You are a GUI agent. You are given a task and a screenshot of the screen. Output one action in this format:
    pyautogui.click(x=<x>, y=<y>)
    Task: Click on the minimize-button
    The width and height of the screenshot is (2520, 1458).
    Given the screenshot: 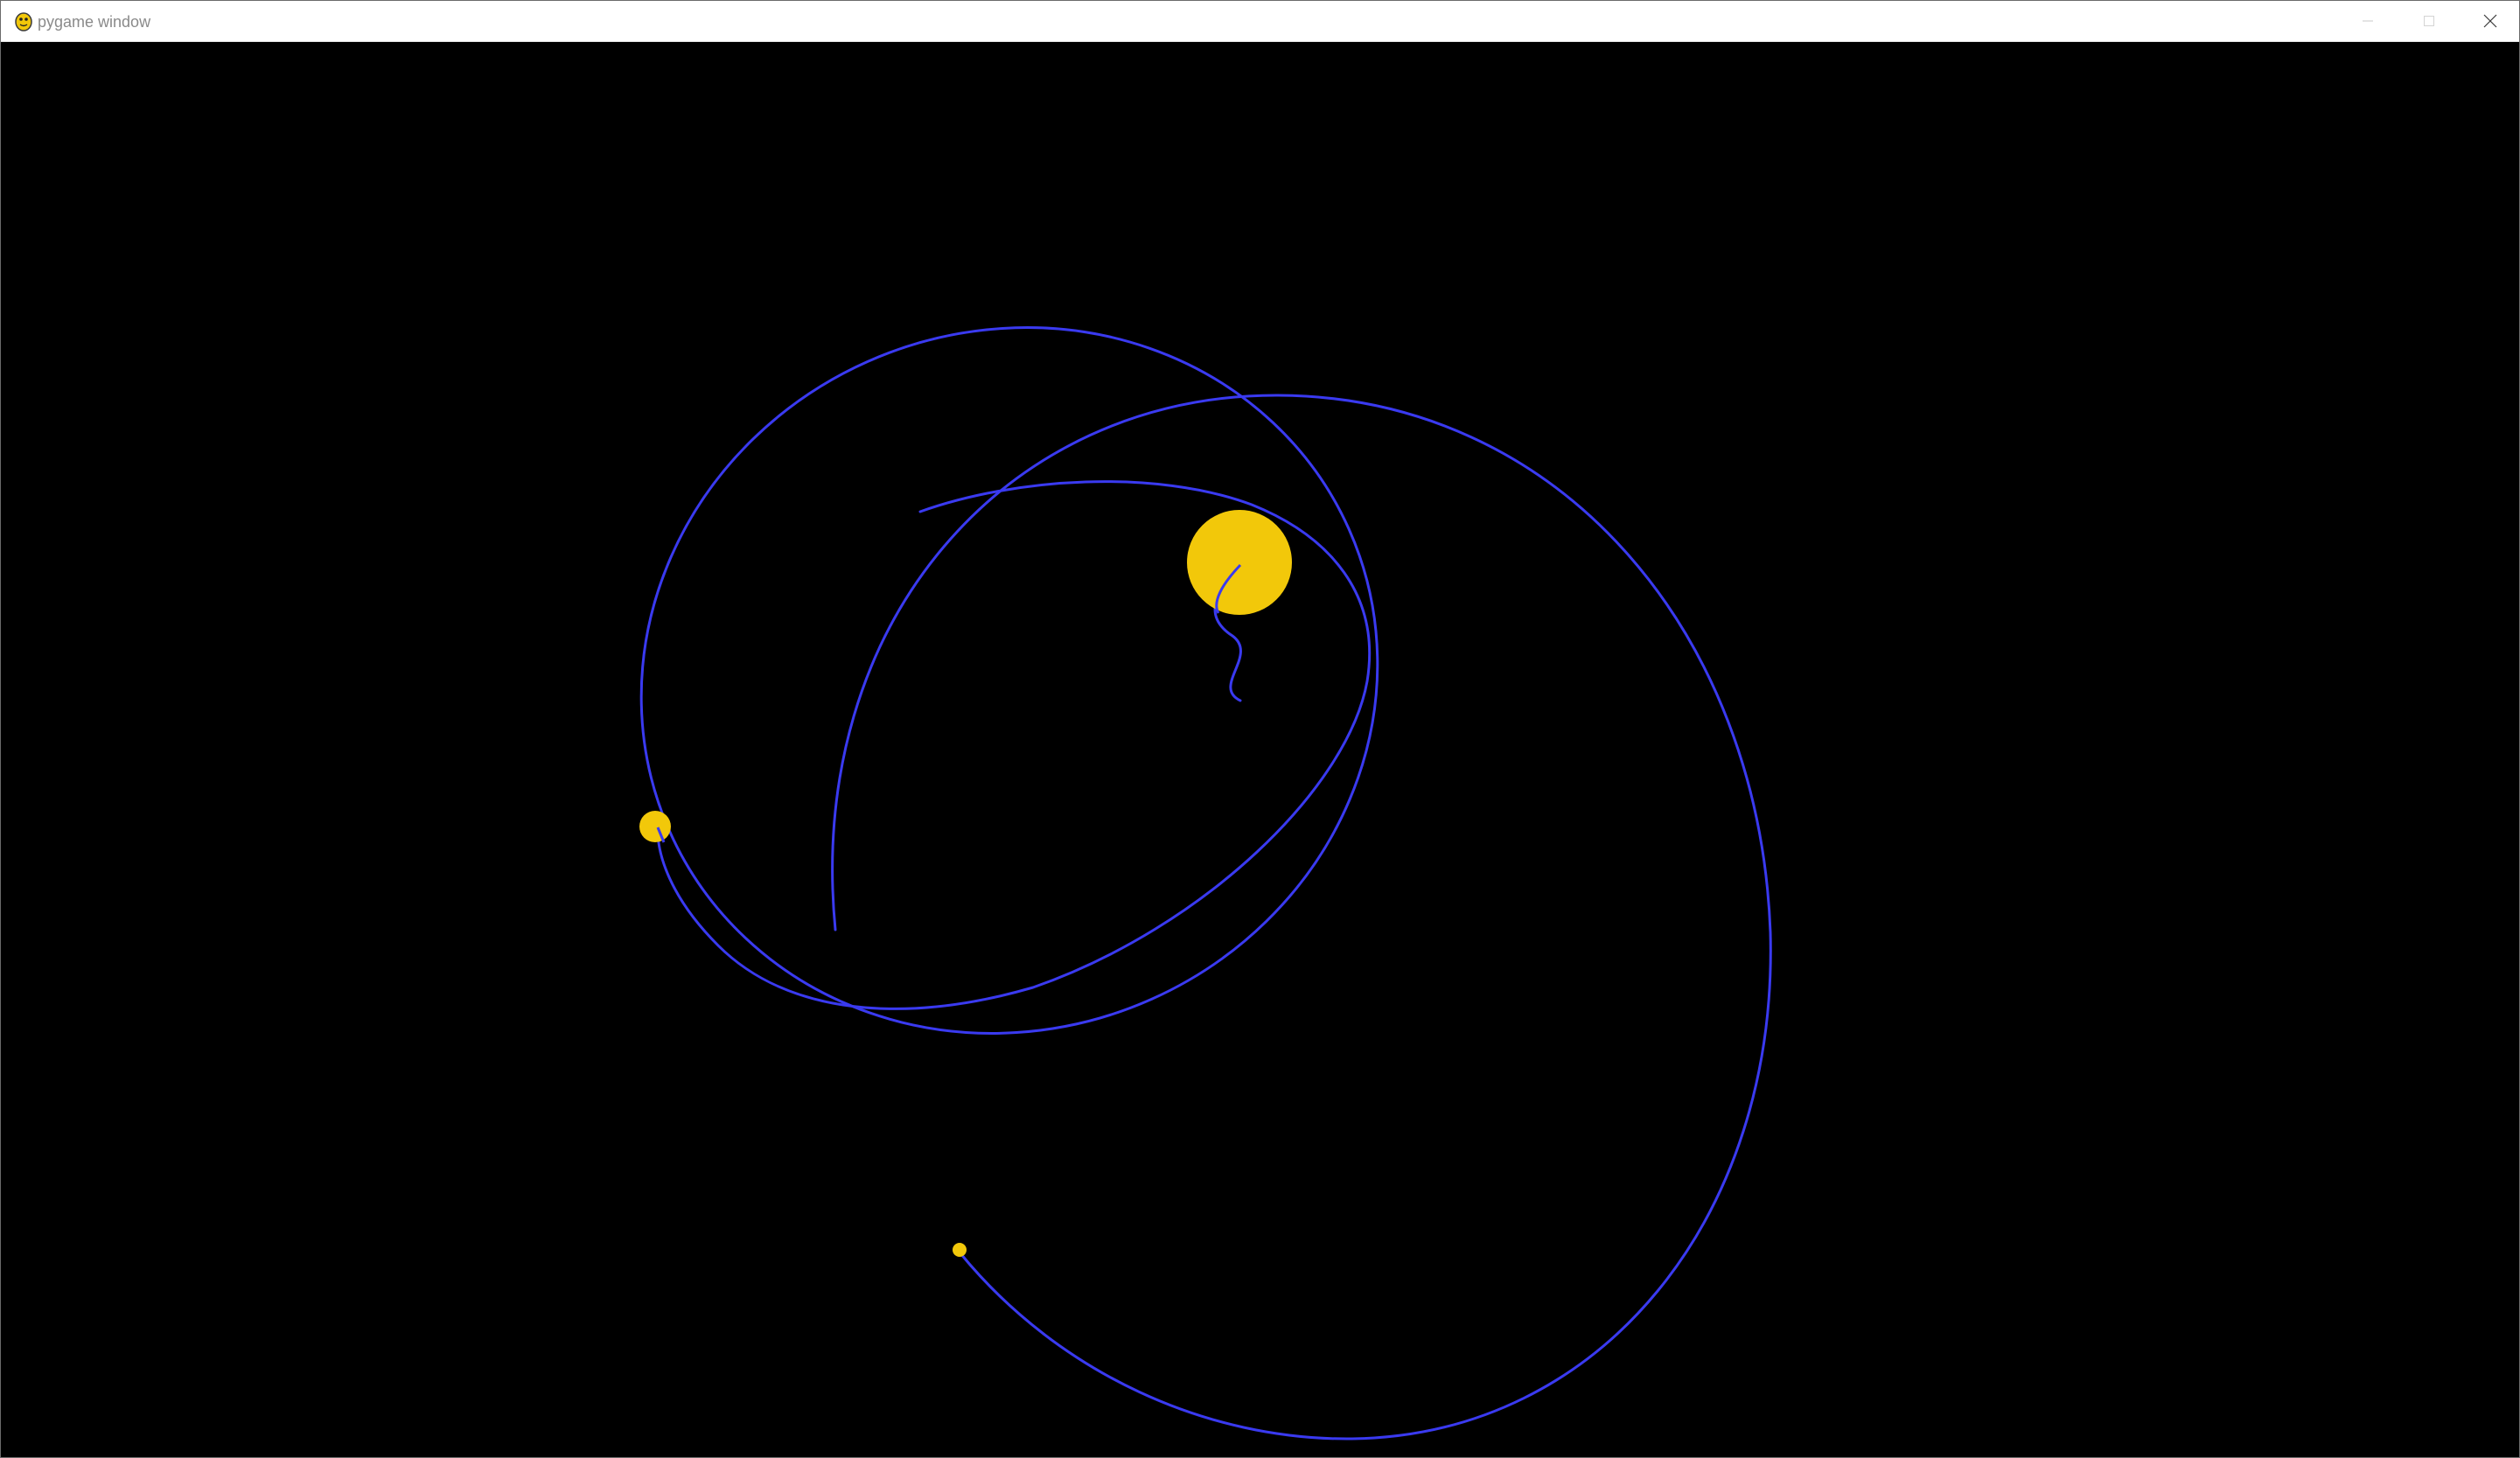 What is the action you would take?
    pyautogui.click(x=2367, y=21)
    